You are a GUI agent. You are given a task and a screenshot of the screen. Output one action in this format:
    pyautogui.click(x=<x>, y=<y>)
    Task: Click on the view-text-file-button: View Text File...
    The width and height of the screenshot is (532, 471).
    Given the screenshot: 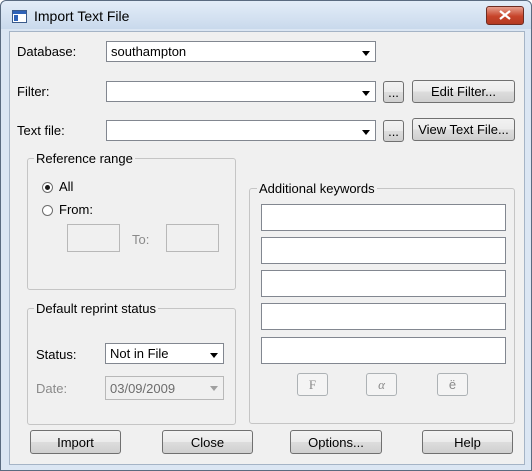 What is the action you would take?
    pyautogui.click(x=463, y=129)
    